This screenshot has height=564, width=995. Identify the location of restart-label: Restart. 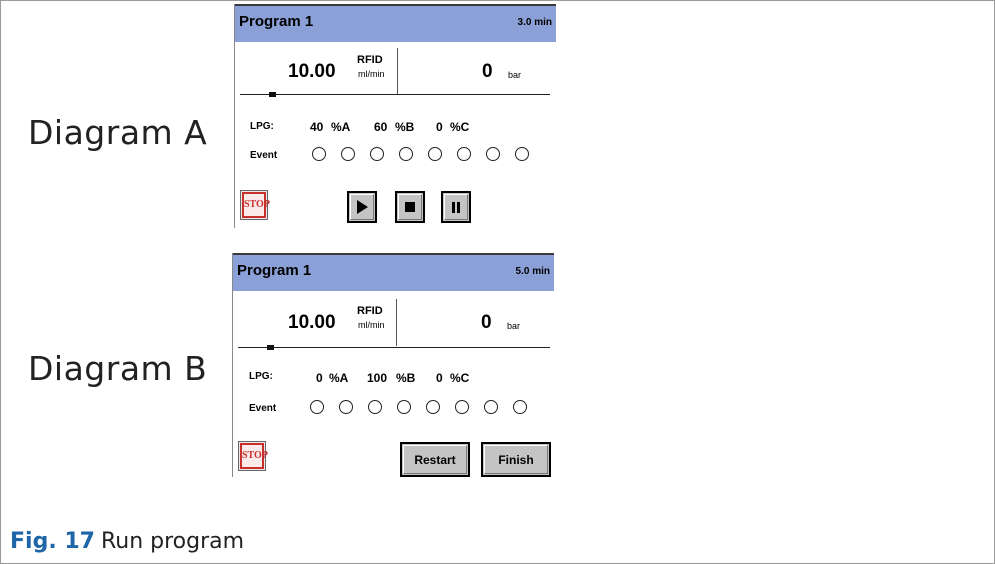
(435, 459).